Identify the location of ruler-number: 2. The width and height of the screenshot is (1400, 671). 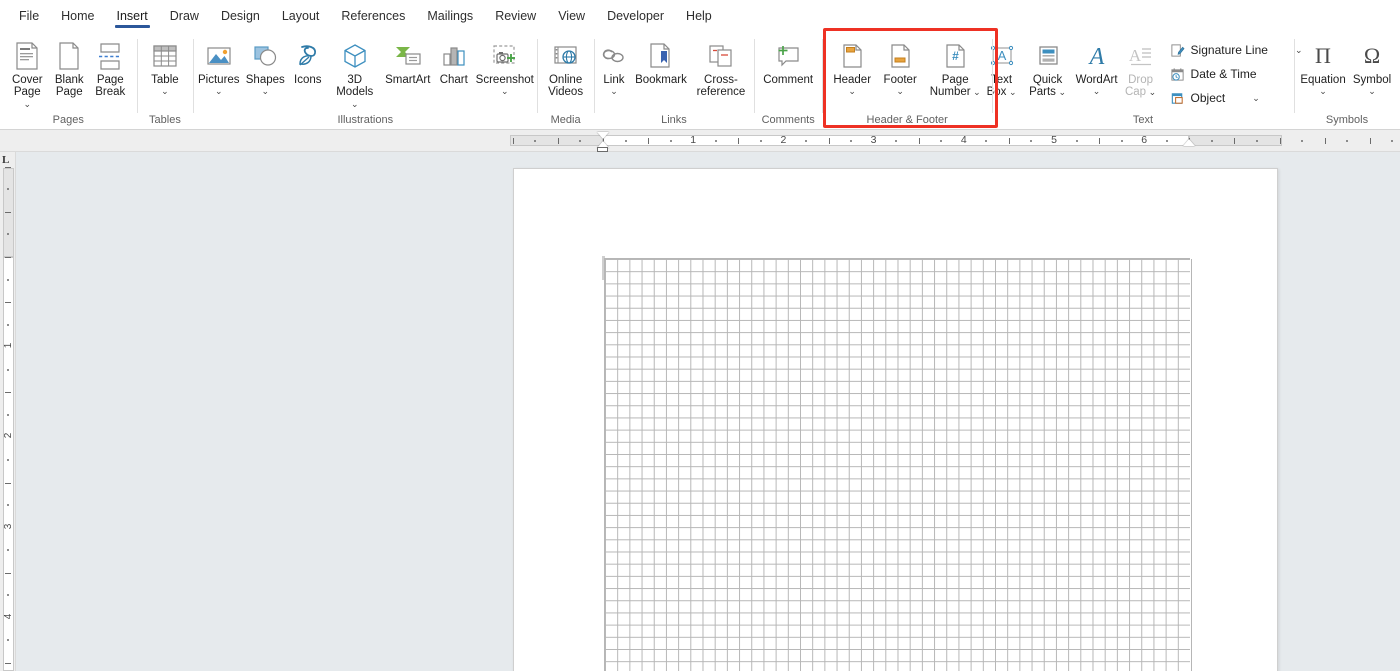
(8, 436).